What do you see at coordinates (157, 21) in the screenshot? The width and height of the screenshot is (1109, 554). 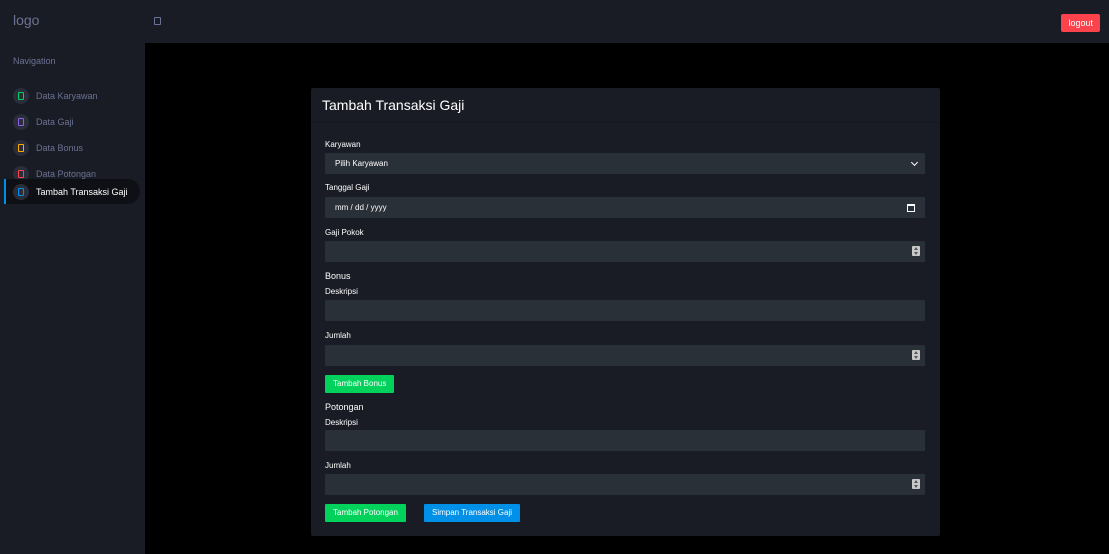 I see `menu-toggle-icon` at bounding box center [157, 21].